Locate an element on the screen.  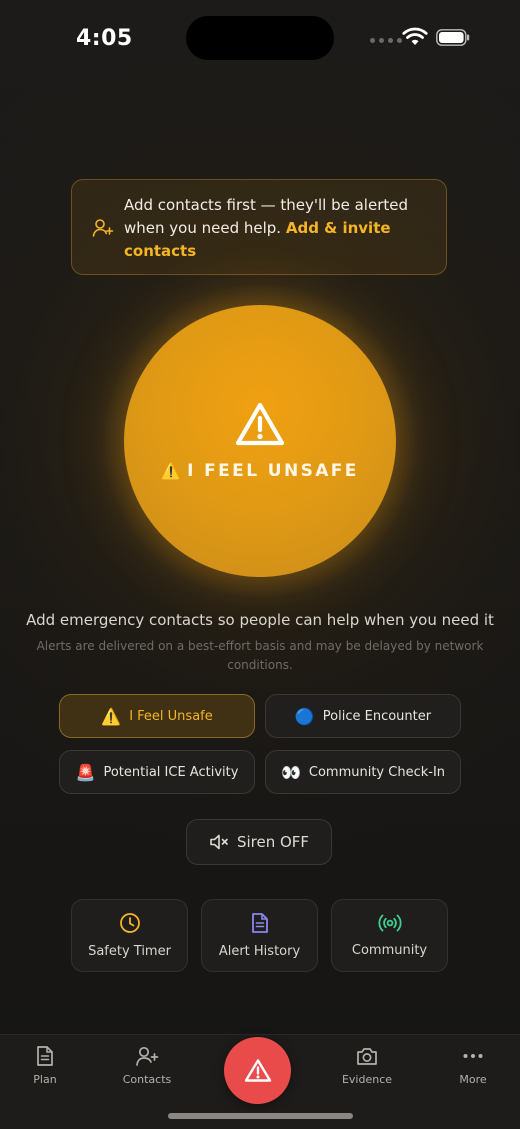
tab-more: More is located at coordinates (473, 1065).